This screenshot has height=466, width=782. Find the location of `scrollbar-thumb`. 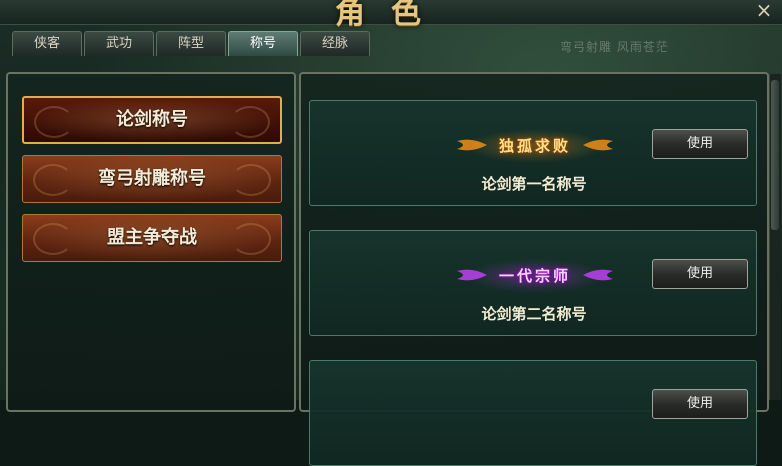

scrollbar-thumb is located at coordinates (775, 155).